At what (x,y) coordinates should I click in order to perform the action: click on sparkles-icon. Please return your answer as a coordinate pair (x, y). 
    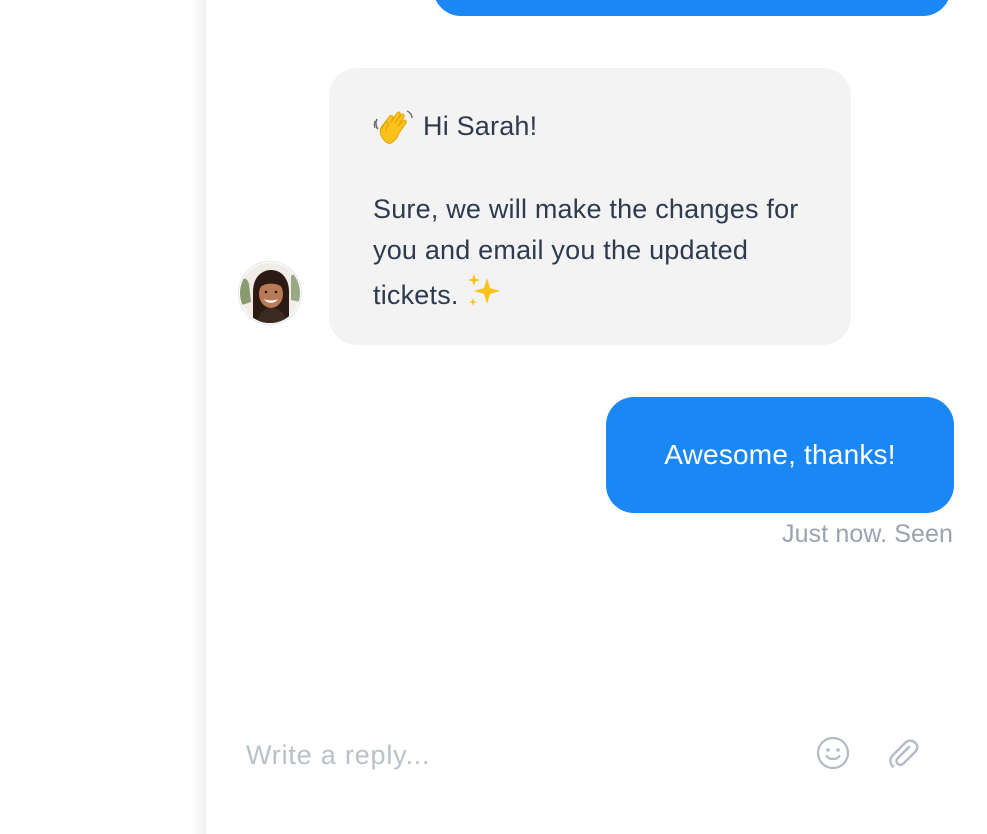
    Looking at the image, I should click on (484, 291).